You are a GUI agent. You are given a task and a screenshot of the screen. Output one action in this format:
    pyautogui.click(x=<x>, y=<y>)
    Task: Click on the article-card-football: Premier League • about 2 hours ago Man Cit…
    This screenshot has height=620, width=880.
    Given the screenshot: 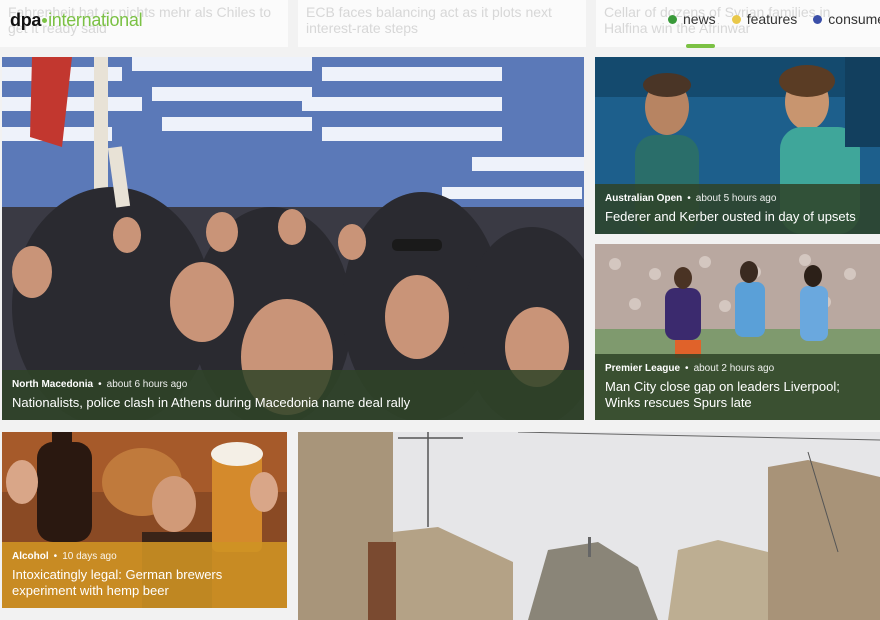 What is the action you would take?
    pyautogui.click(x=737, y=332)
    